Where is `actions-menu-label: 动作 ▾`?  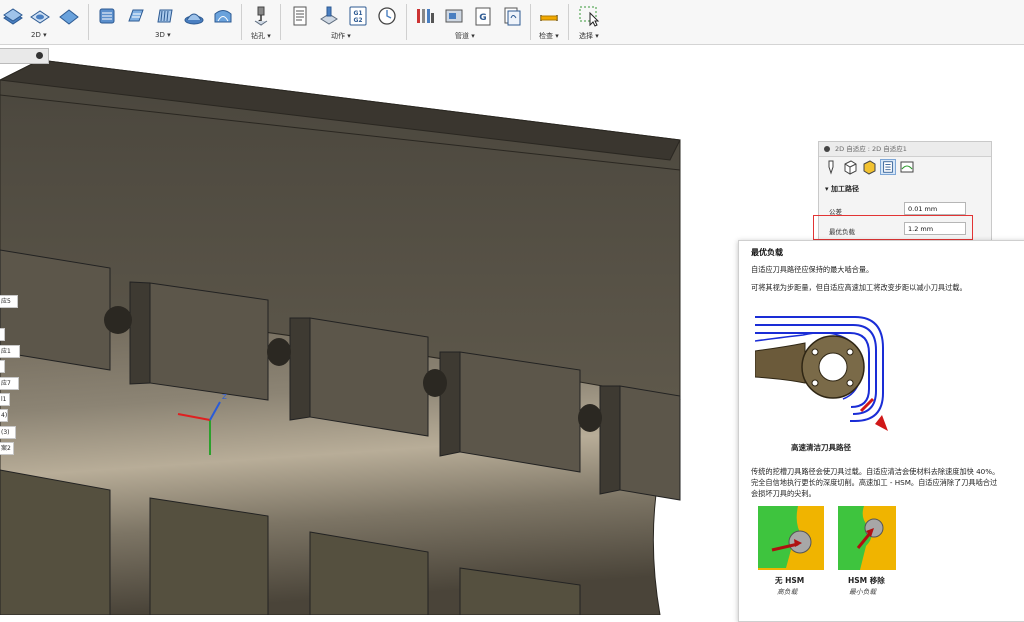
actions-menu-label: 动作 ▾ is located at coordinates (341, 36).